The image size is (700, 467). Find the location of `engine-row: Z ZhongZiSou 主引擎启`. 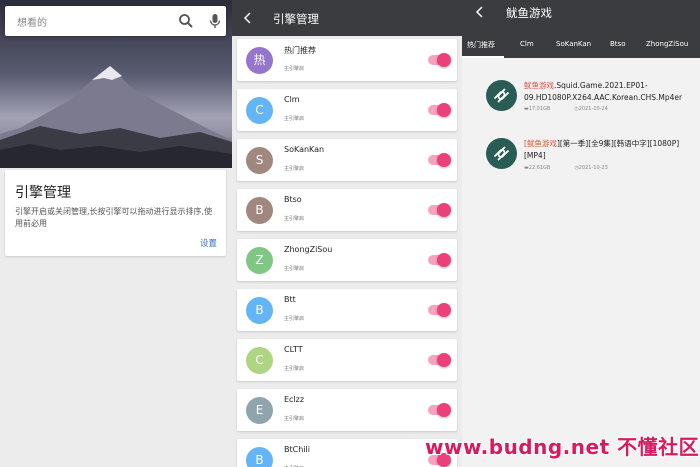

engine-row: Z ZhongZiSou 主引擎启 is located at coordinates (347, 260).